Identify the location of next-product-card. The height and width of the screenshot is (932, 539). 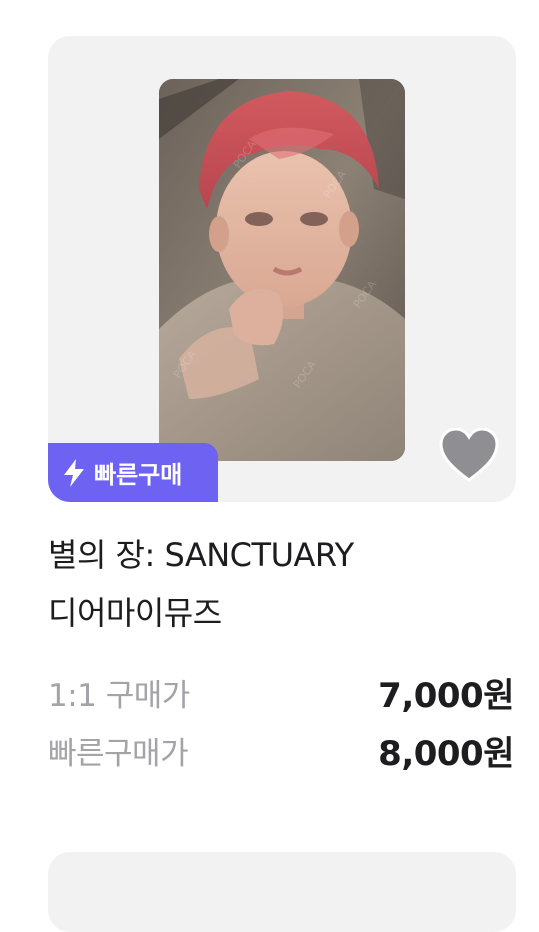
(282, 892).